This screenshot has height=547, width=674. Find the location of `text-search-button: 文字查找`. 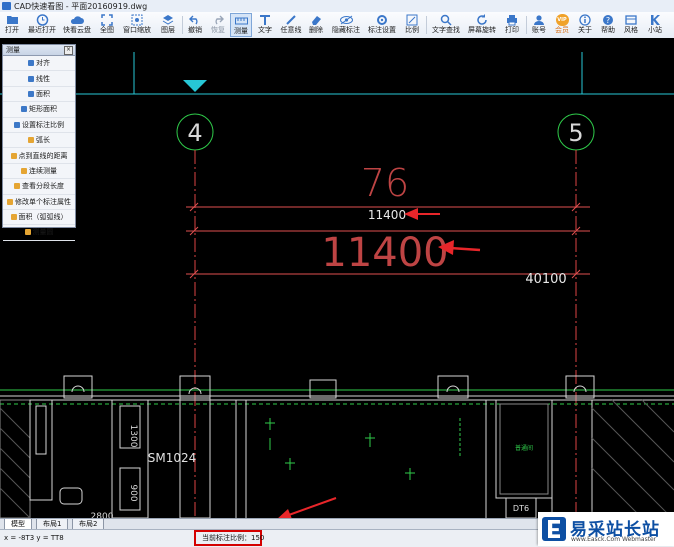

text-search-button: 文字查找 is located at coordinates (446, 25).